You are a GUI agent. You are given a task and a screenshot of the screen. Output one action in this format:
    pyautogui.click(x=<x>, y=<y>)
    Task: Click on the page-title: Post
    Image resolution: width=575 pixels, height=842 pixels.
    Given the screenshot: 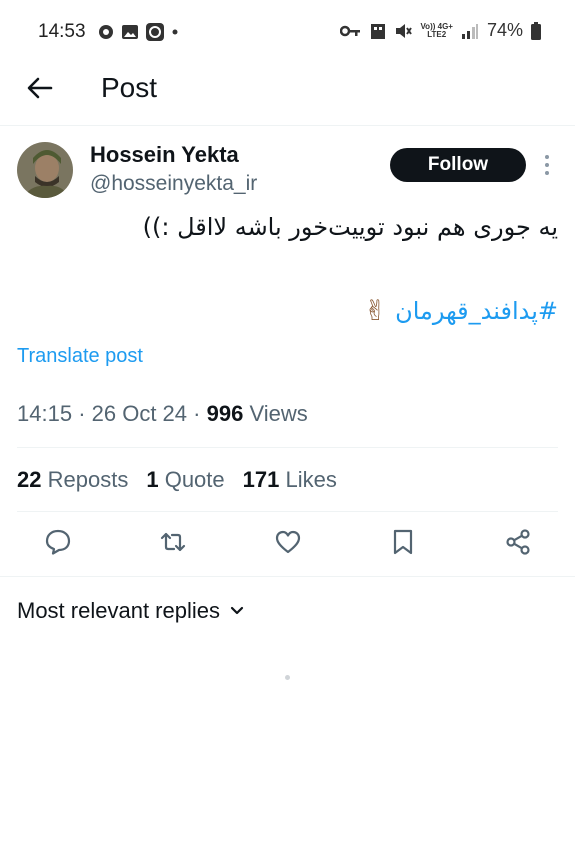 What is the action you would take?
    pyautogui.click(x=129, y=87)
    